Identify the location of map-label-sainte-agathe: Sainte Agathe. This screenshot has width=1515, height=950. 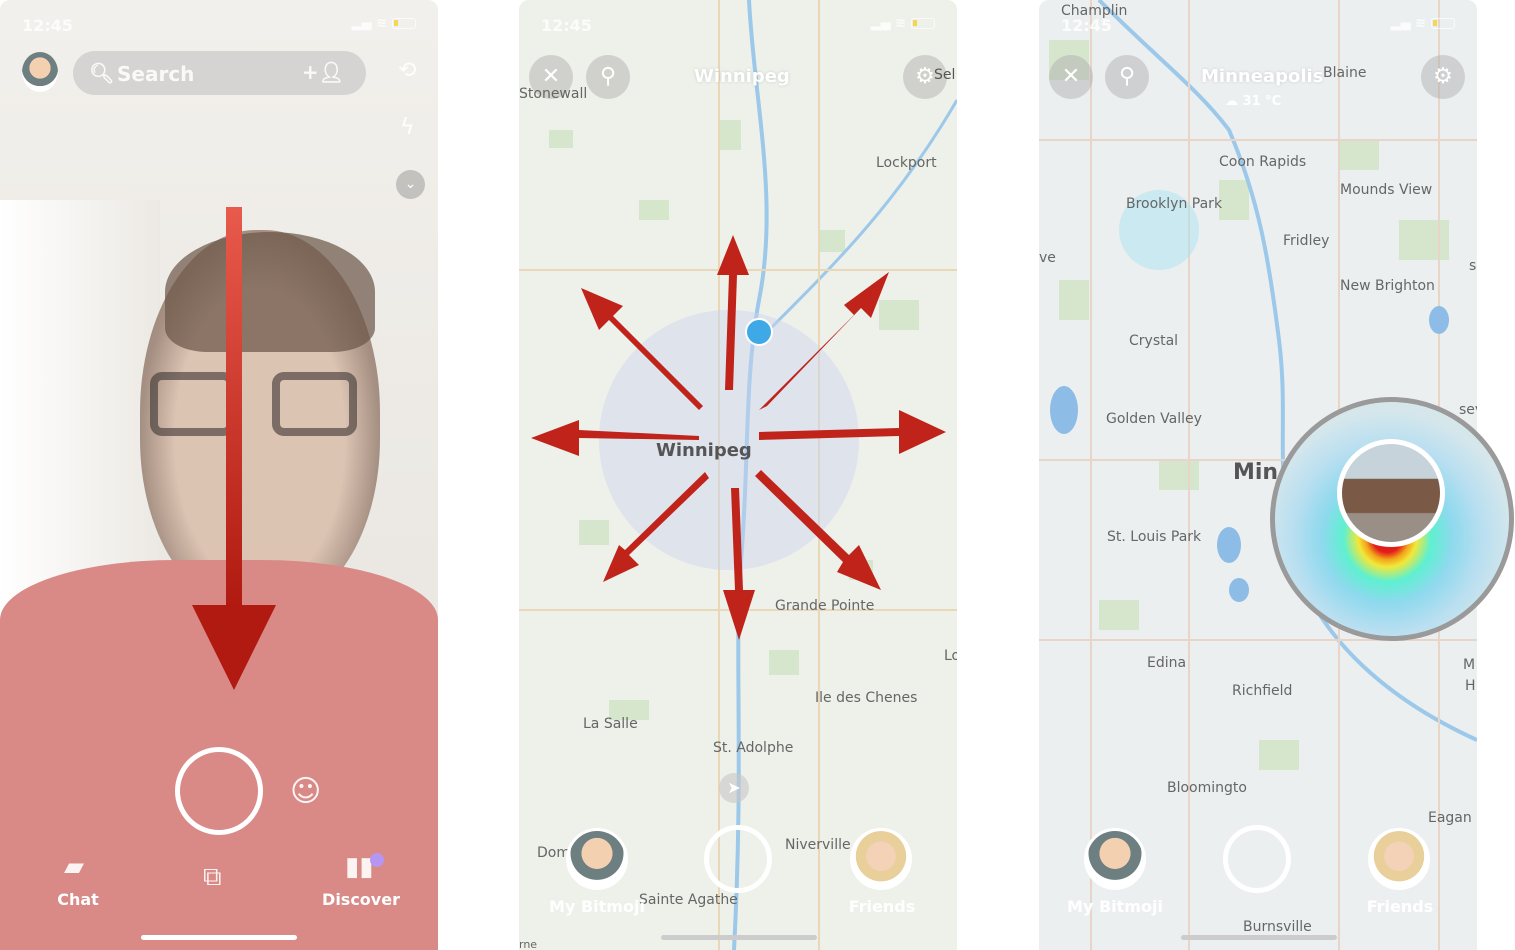
(688, 900).